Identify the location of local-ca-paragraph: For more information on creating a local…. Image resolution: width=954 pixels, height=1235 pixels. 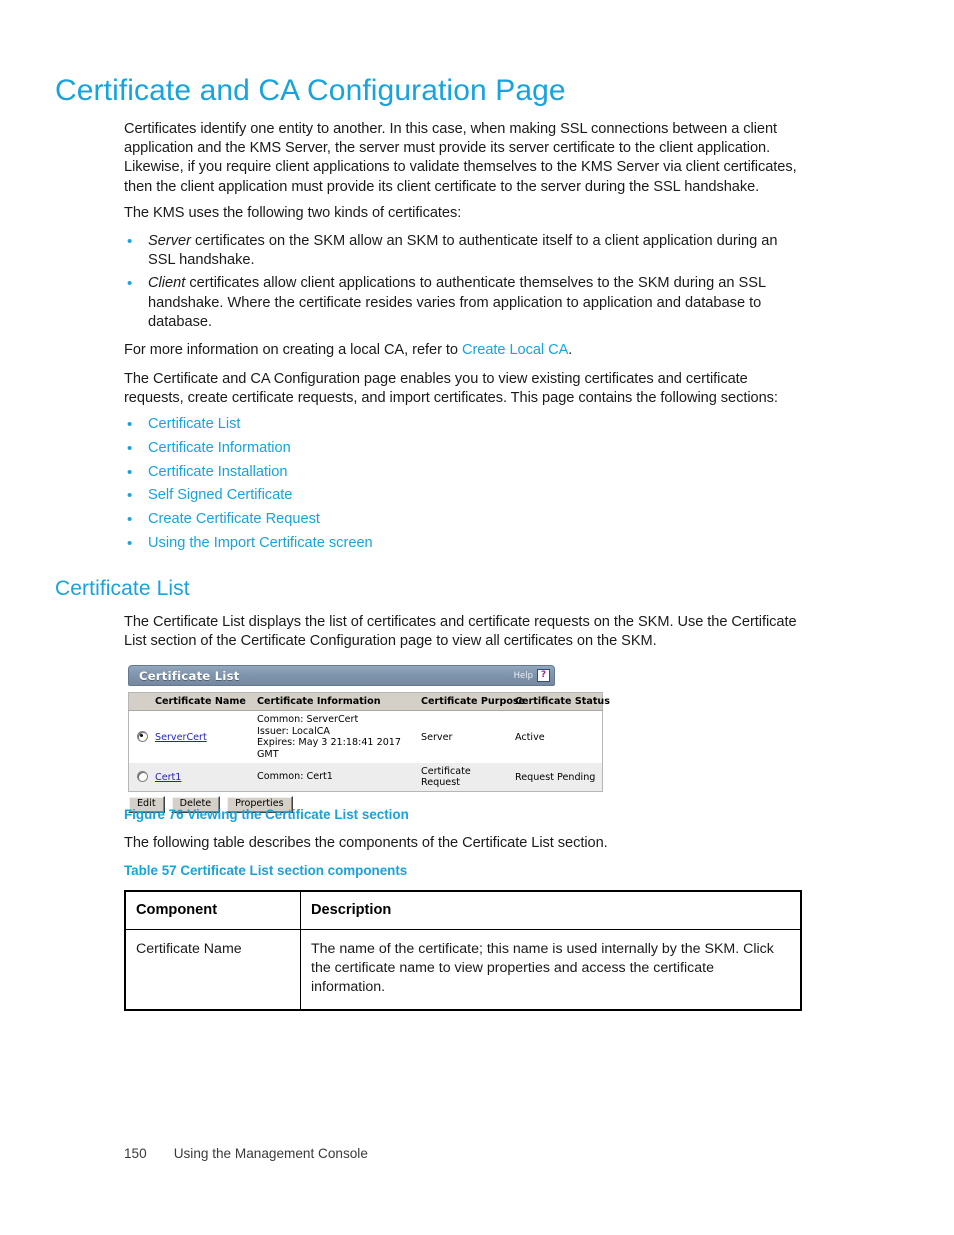
(466, 350).